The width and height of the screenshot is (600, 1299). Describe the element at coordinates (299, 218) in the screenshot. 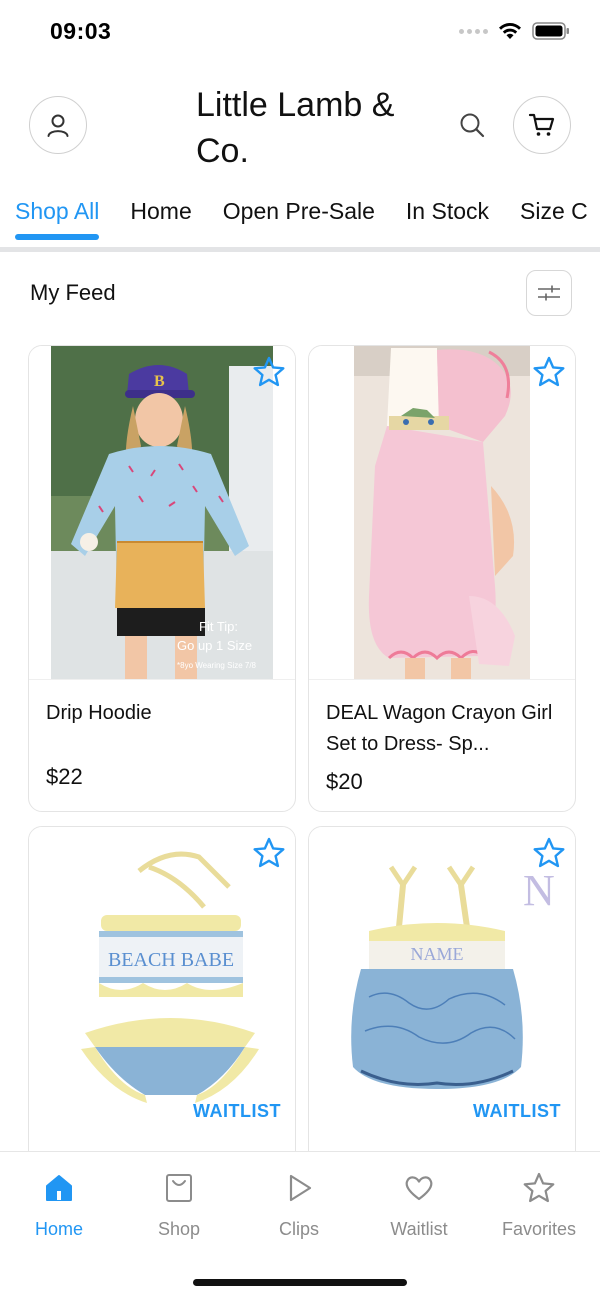

I see `tab-open-pre-sale: Open Pre-Sale` at that location.